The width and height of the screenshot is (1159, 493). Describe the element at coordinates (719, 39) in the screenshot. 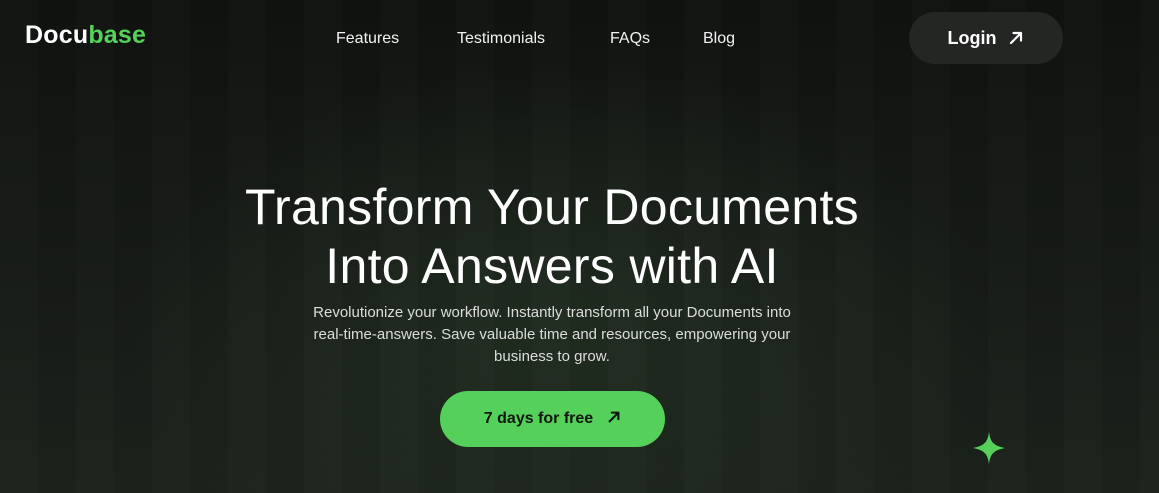

I see `nav-item-blog: Blog` at that location.